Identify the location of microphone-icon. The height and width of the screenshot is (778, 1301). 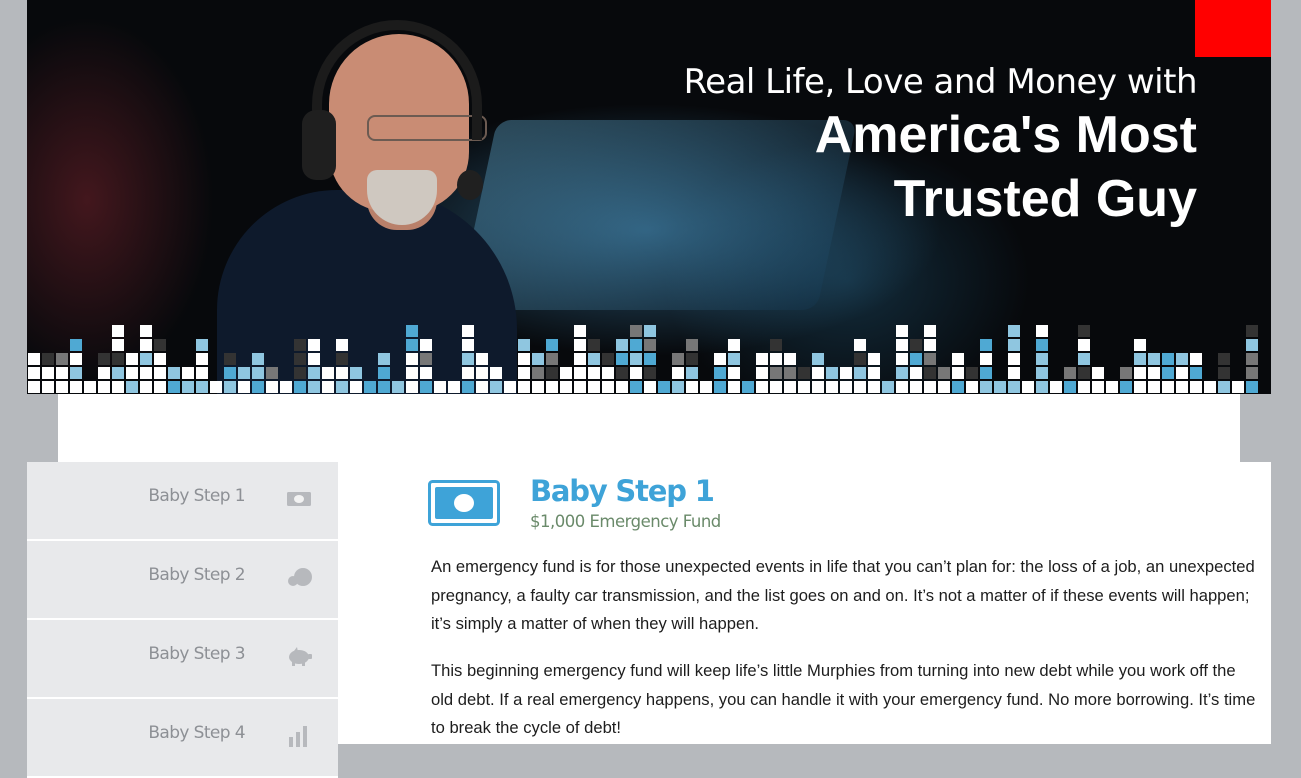
(470, 185).